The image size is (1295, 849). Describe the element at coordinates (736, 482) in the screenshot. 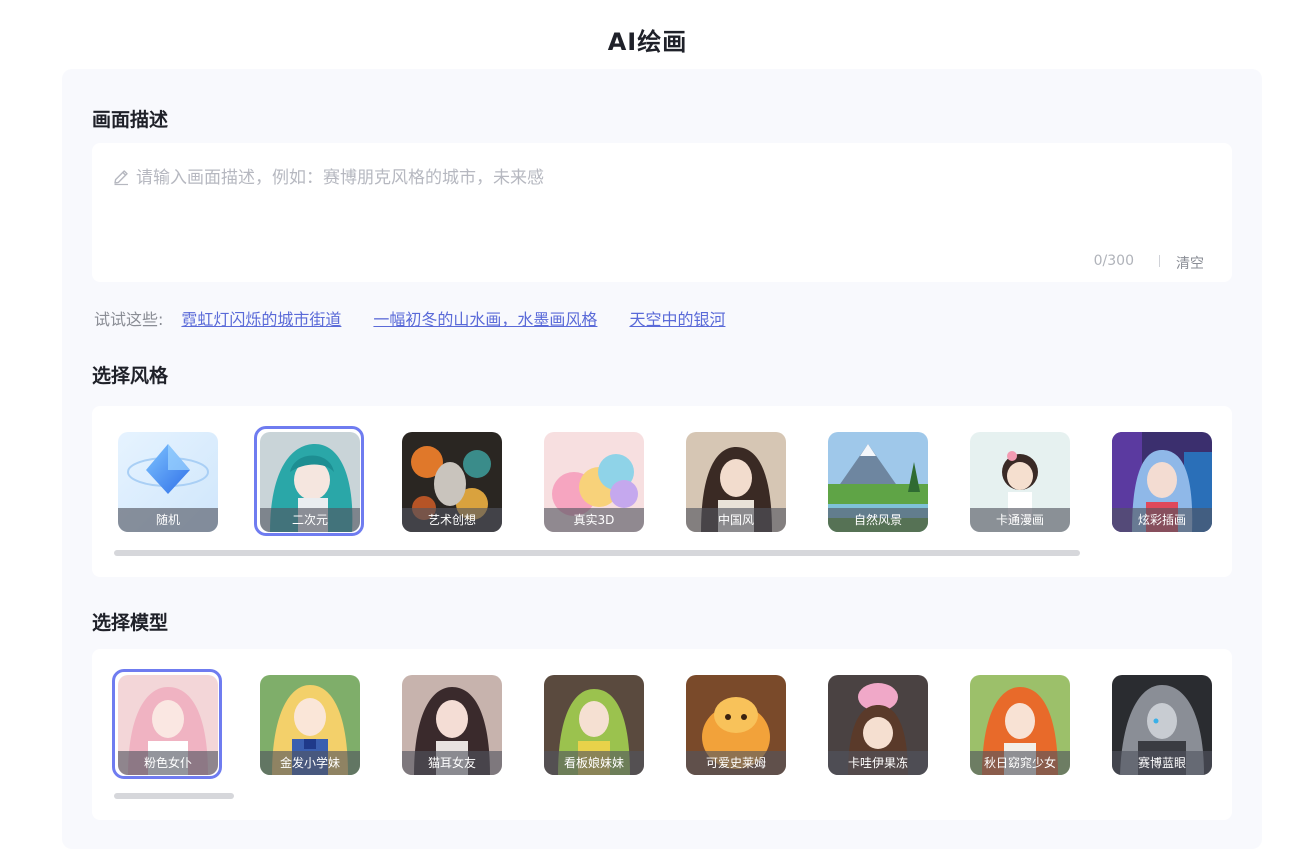

I see `style-card-chinese: 中国风` at that location.